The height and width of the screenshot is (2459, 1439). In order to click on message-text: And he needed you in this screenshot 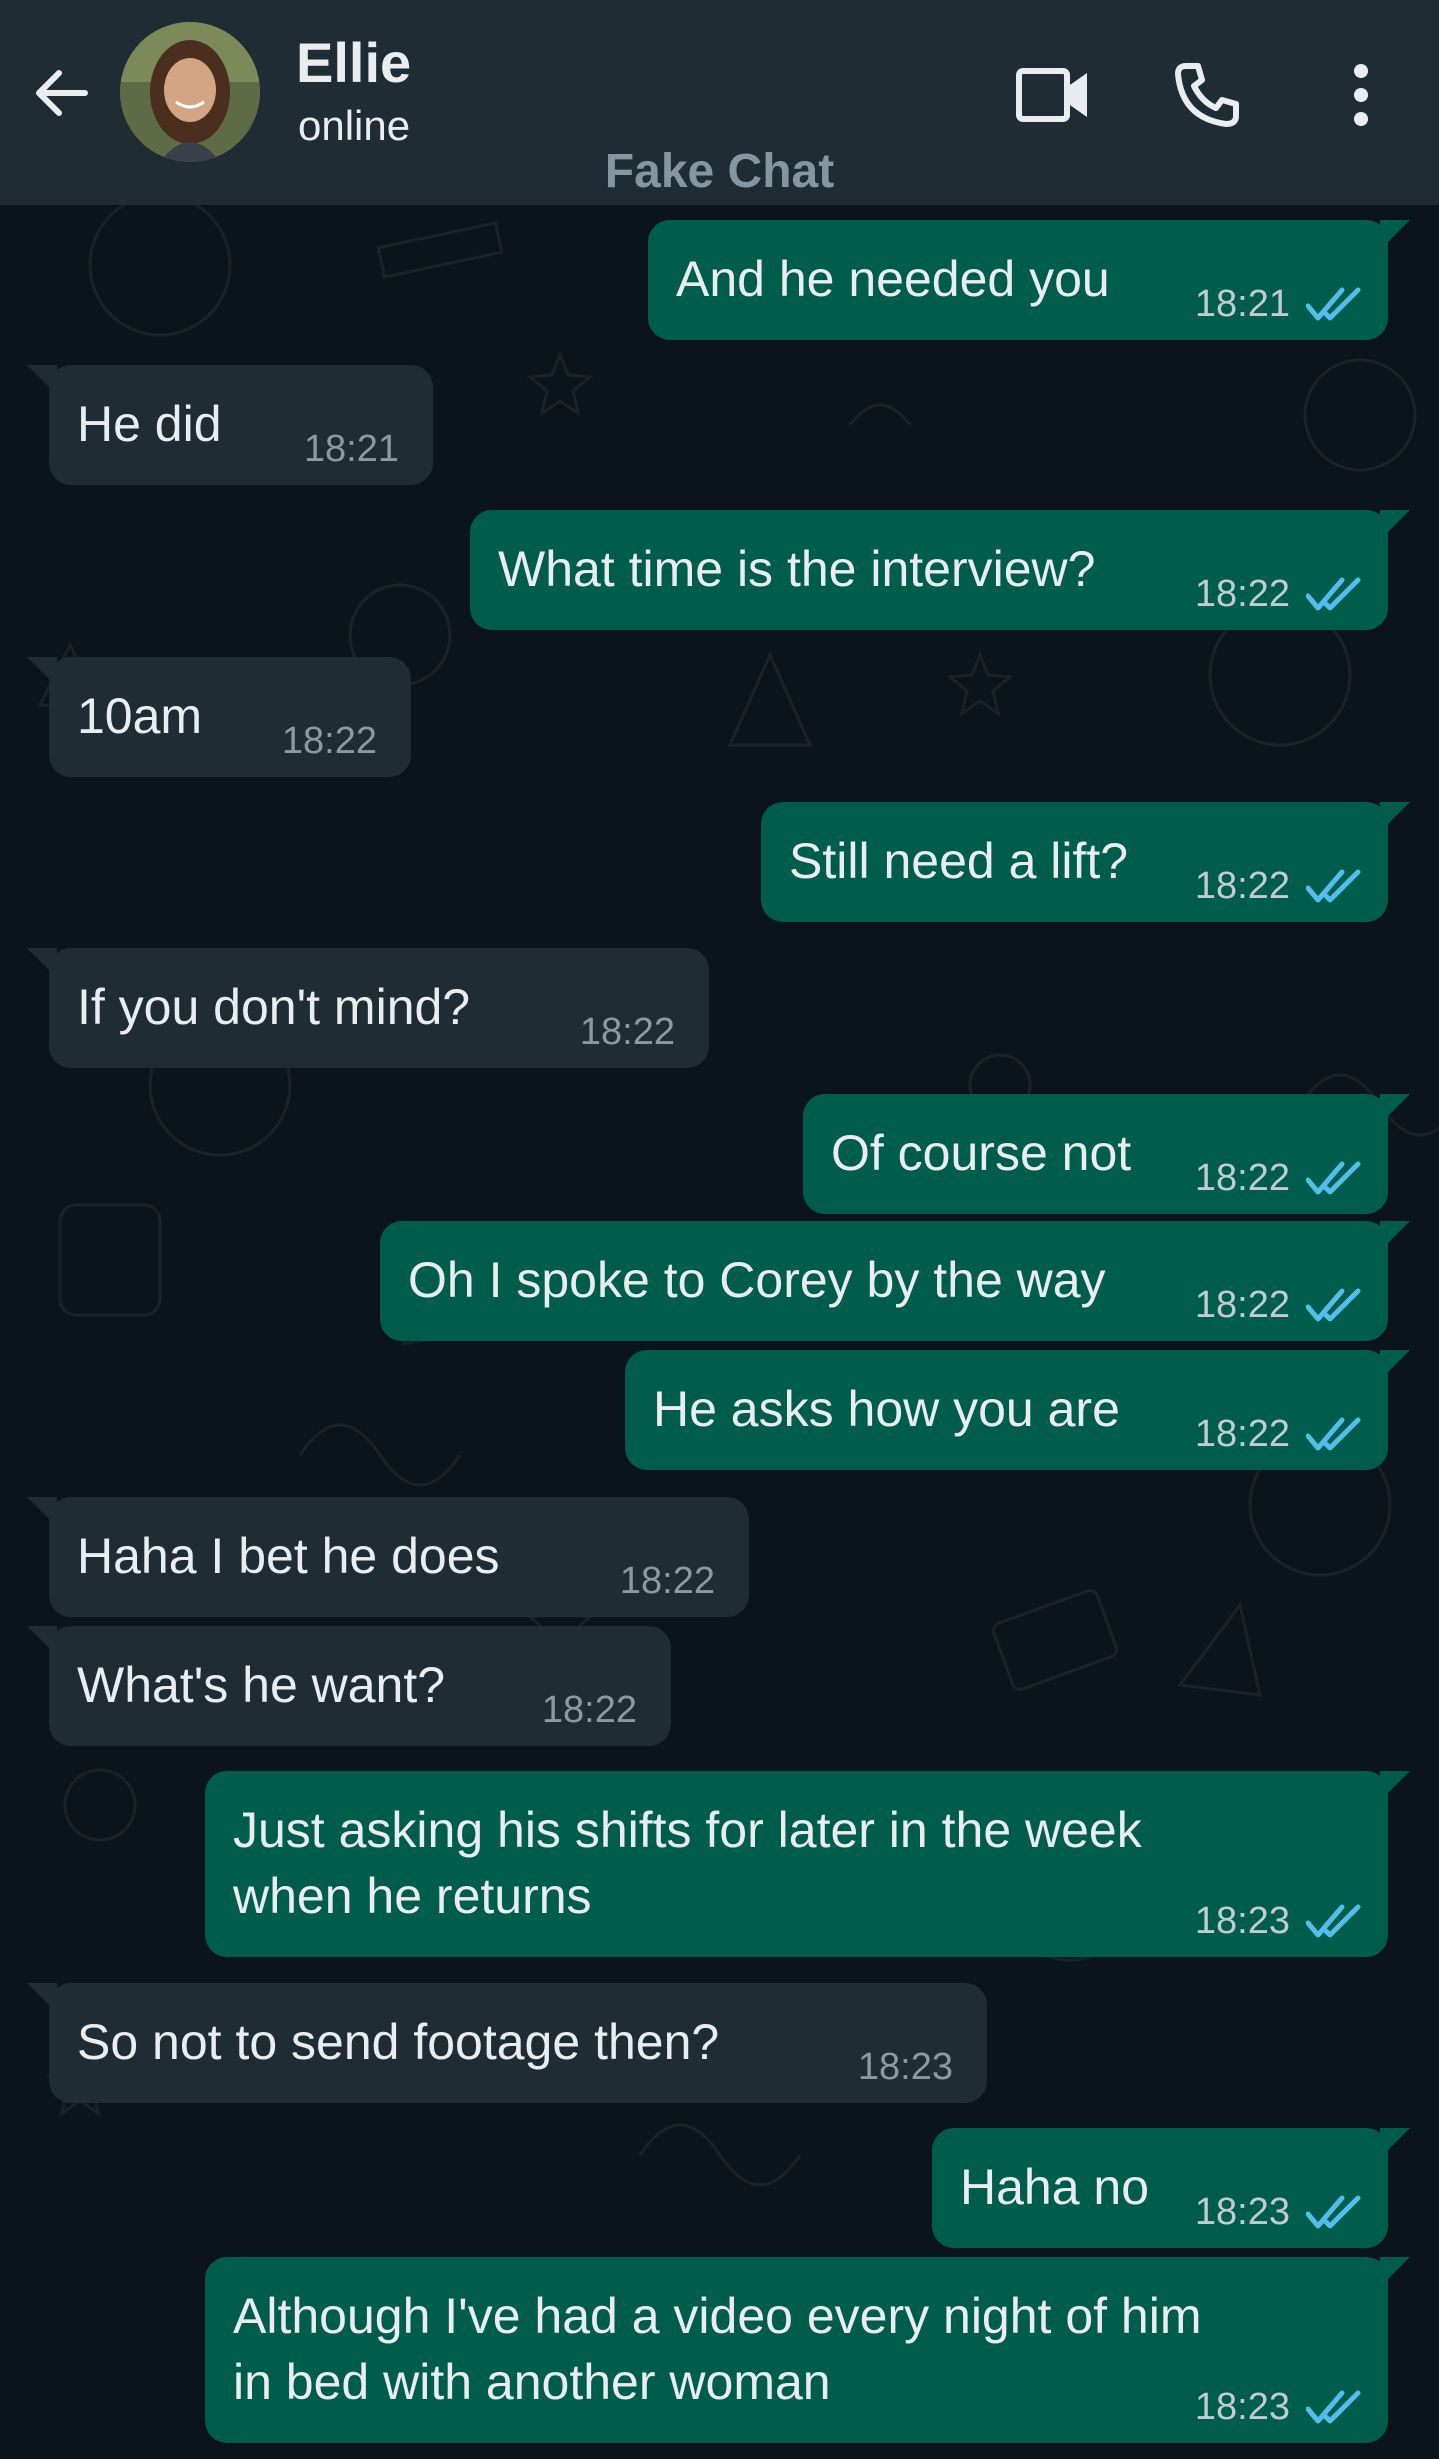, I will do `click(893, 279)`.